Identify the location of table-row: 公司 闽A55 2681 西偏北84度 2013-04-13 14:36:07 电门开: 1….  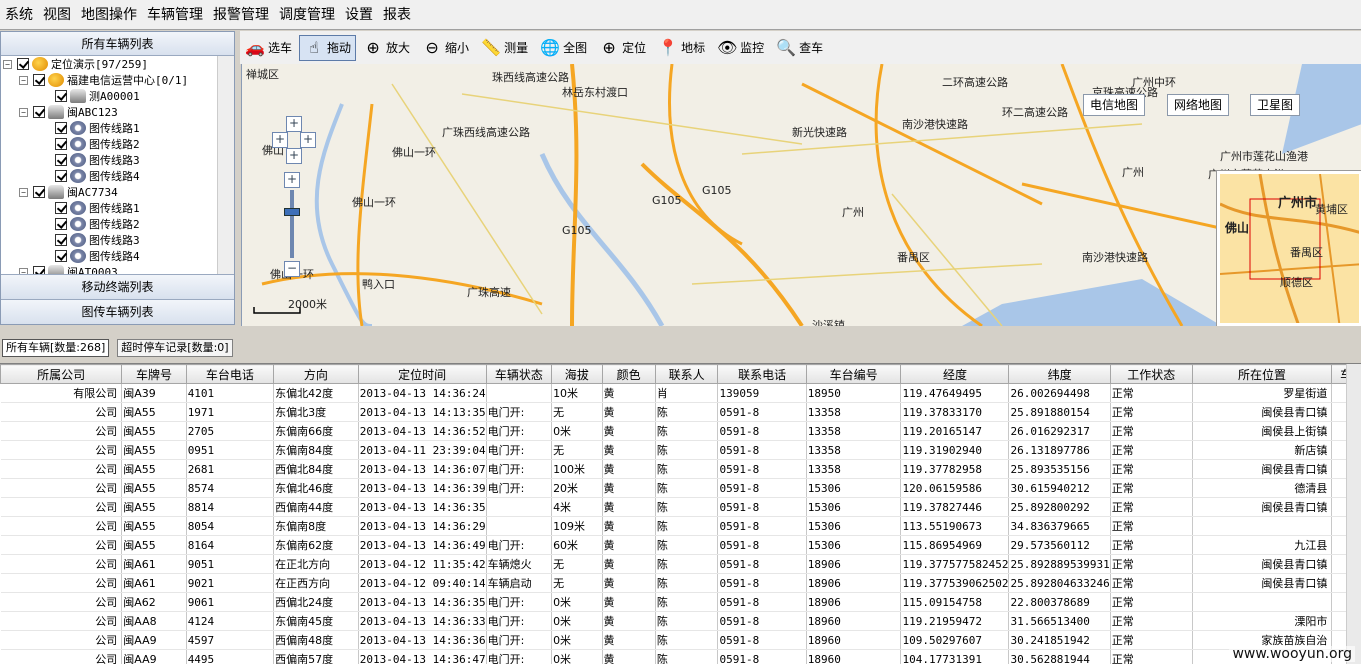
(680, 469).